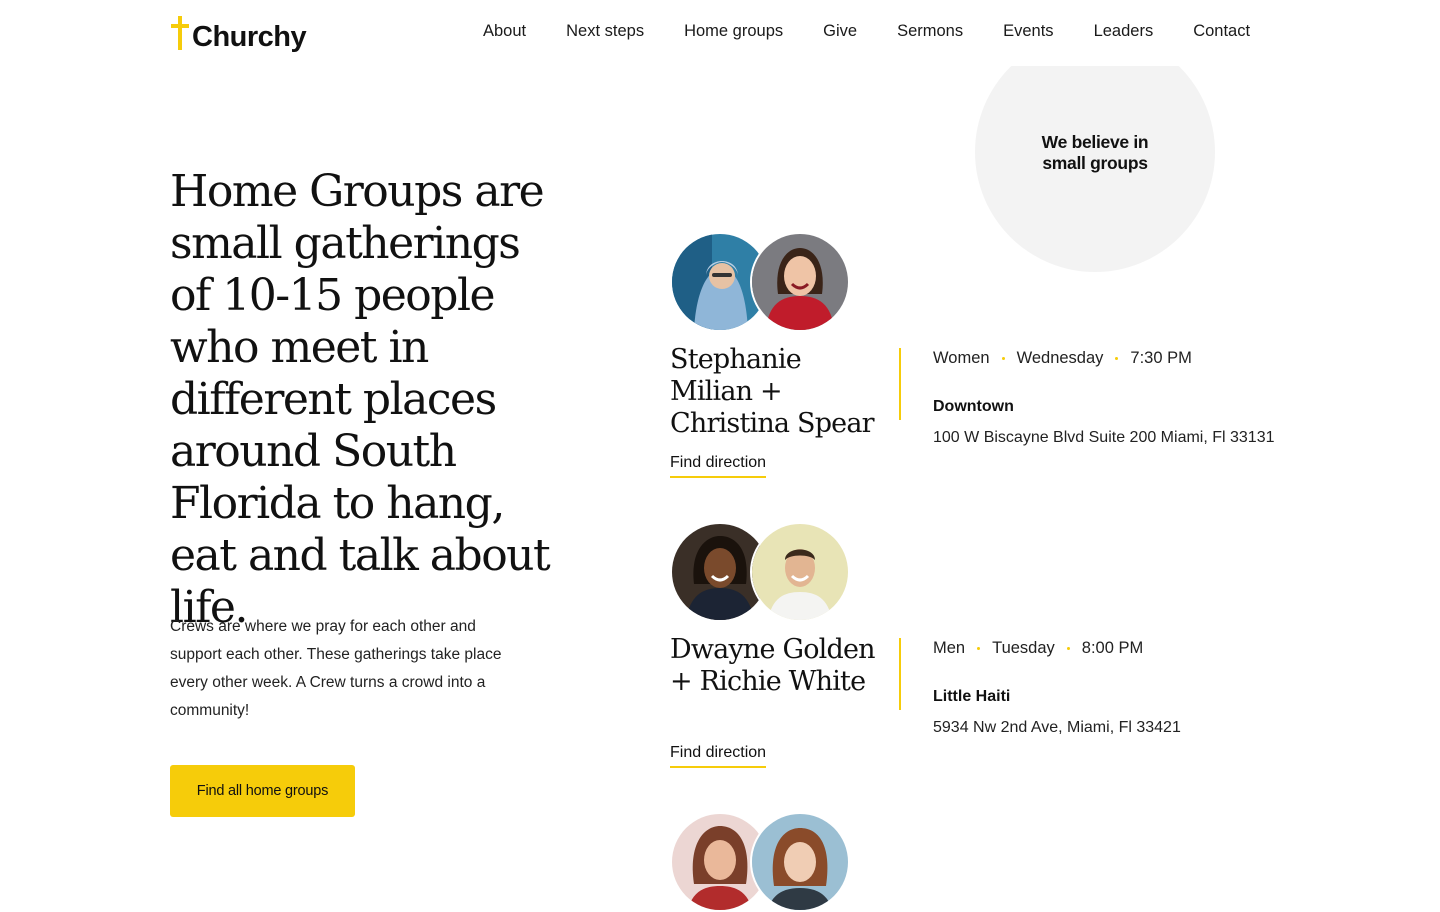 Image resolution: width=1440 pixels, height=912 pixels. Describe the element at coordinates (972, 696) in the screenshot. I see `group-location: Little Haiti` at that location.